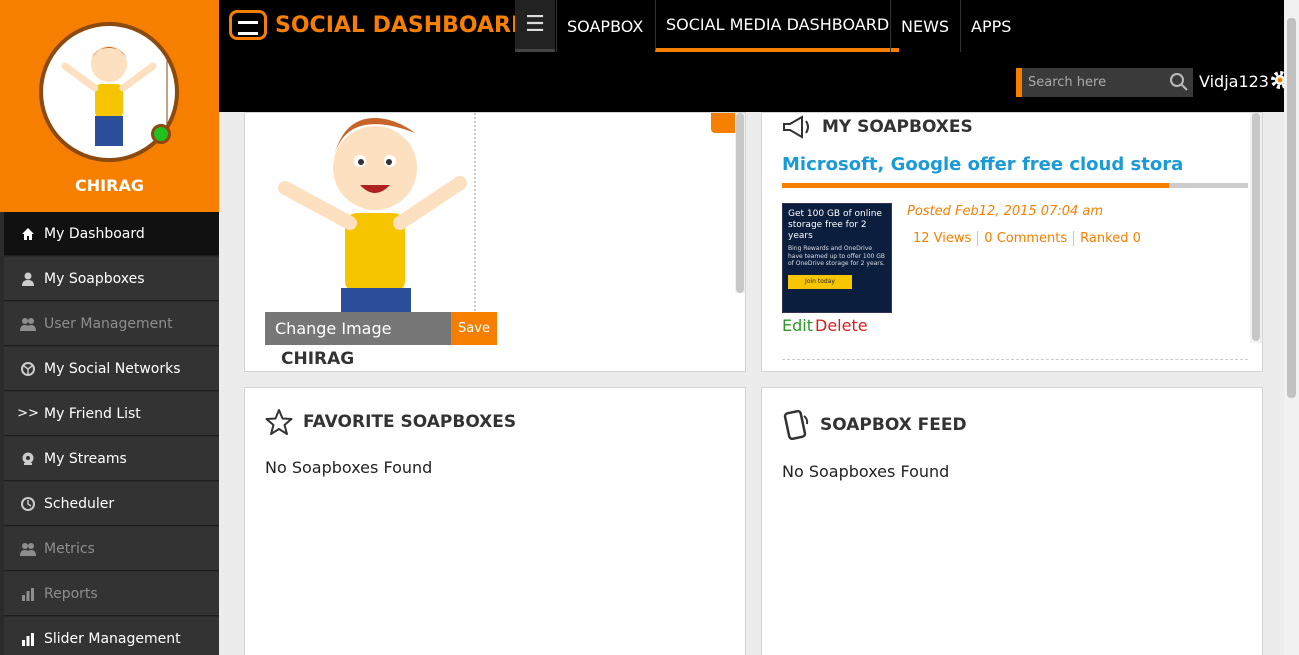  Describe the element at coordinates (1234, 81) in the screenshot. I see `username: Vidja123` at that location.